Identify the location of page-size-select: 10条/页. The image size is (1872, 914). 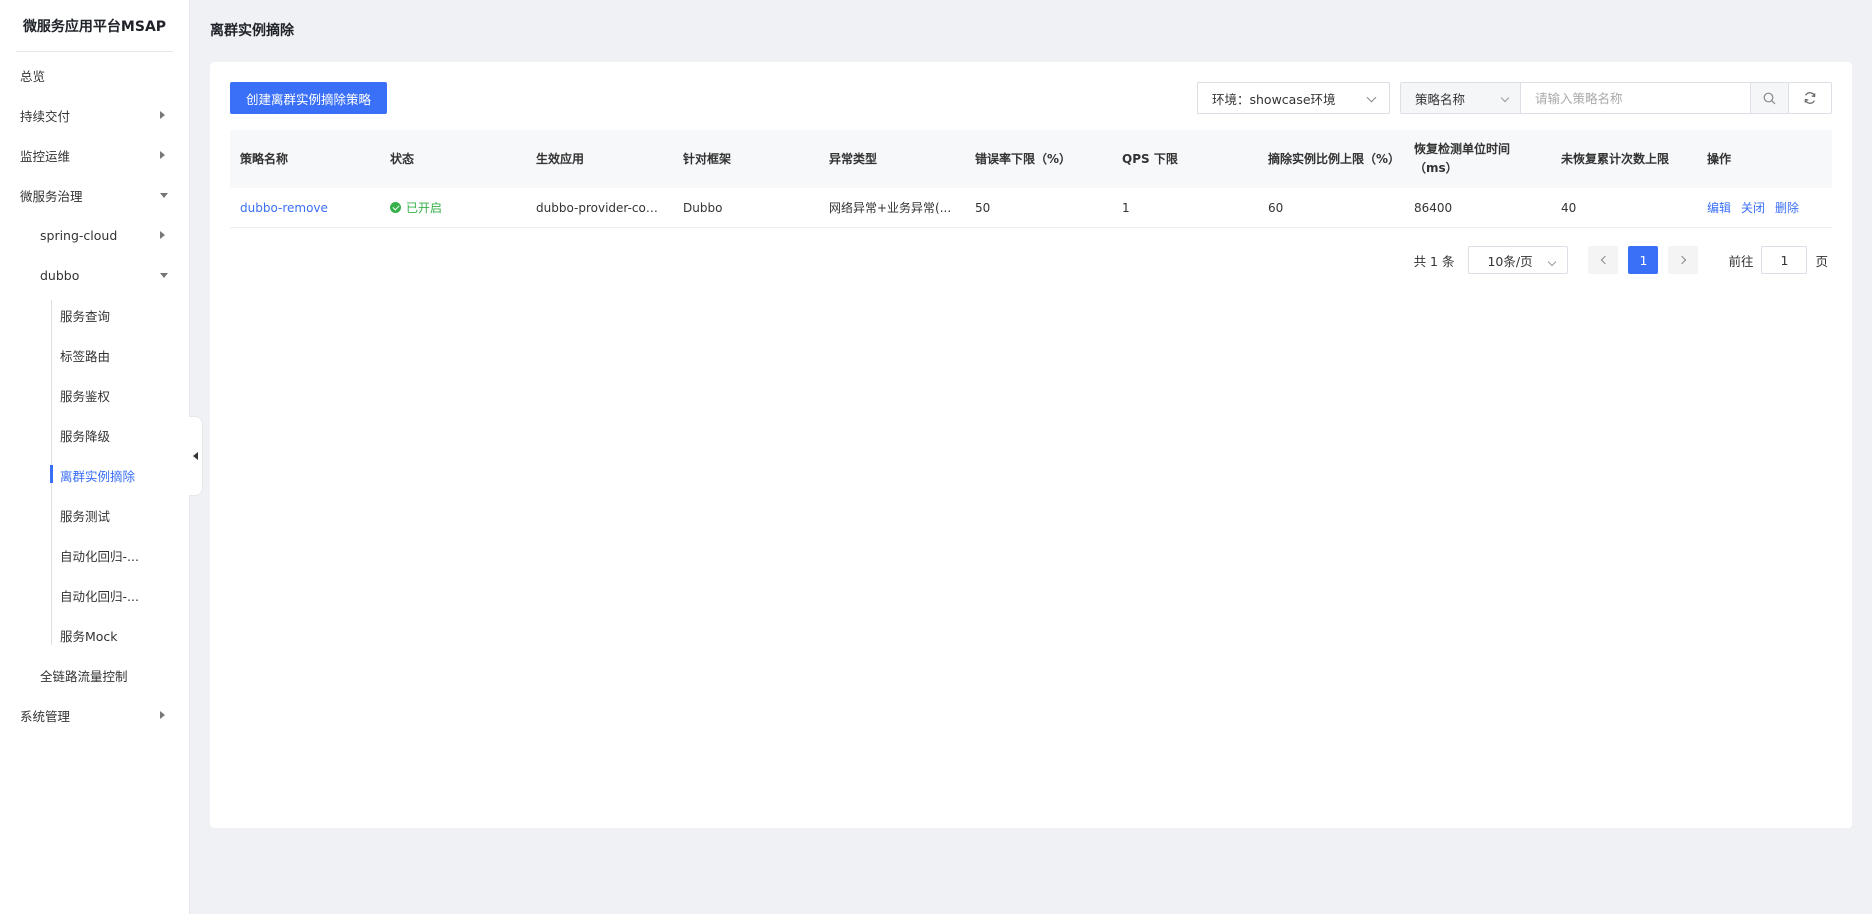
(1518, 260).